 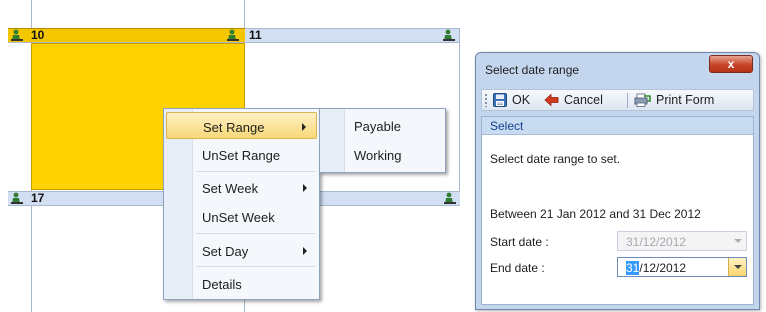 What do you see at coordinates (486, 100) in the screenshot?
I see `toolbar-grip` at bounding box center [486, 100].